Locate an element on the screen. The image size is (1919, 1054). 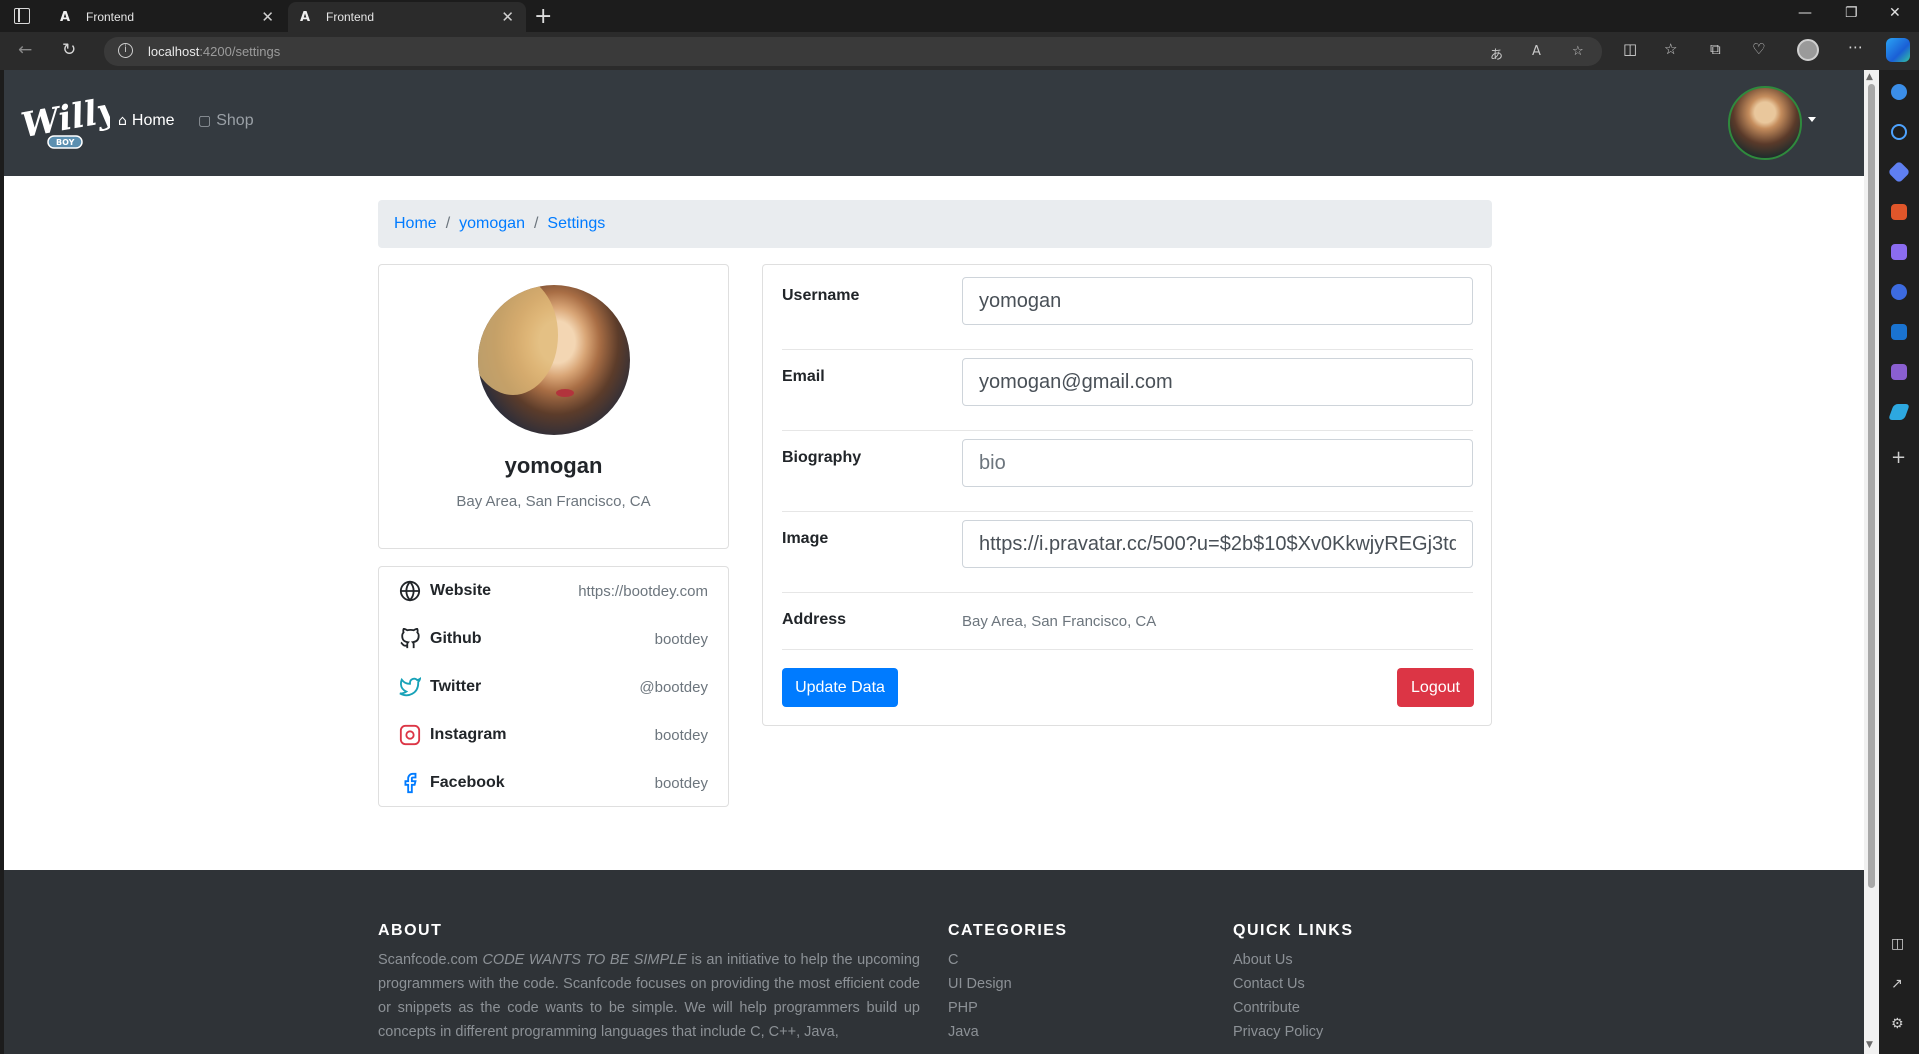
footer-quick-link: Privacy Policy is located at coordinates (1278, 1032).